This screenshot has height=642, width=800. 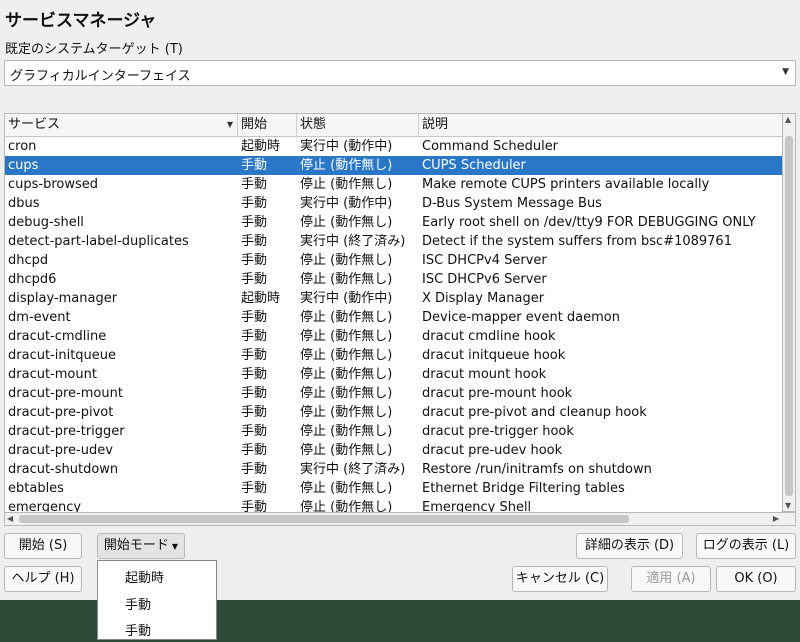 What do you see at coordinates (394, 260) in the screenshot?
I see `table-row: dhcpd 手動 停止 (動作無し) ISC DHCPv4 Server` at bounding box center [394, 260].